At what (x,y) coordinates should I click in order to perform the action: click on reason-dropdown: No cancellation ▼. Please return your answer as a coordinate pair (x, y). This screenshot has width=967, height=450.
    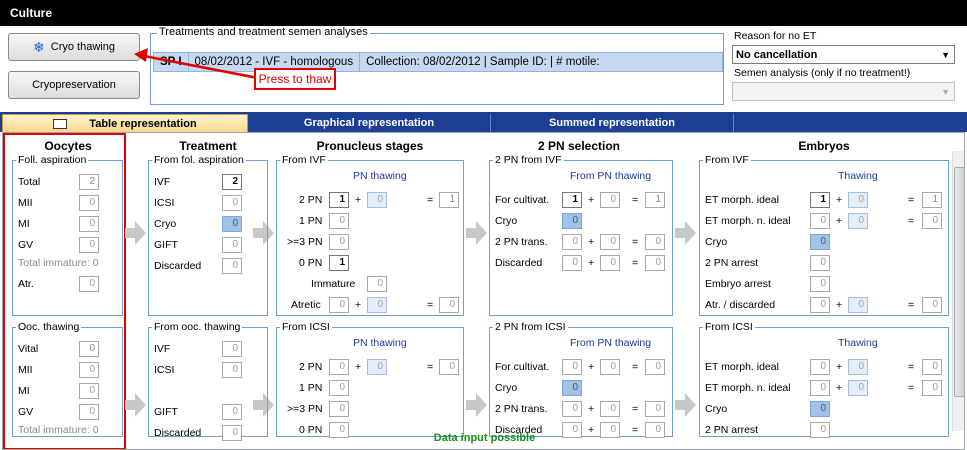
    Looking at the image, I should click on (843, 54).